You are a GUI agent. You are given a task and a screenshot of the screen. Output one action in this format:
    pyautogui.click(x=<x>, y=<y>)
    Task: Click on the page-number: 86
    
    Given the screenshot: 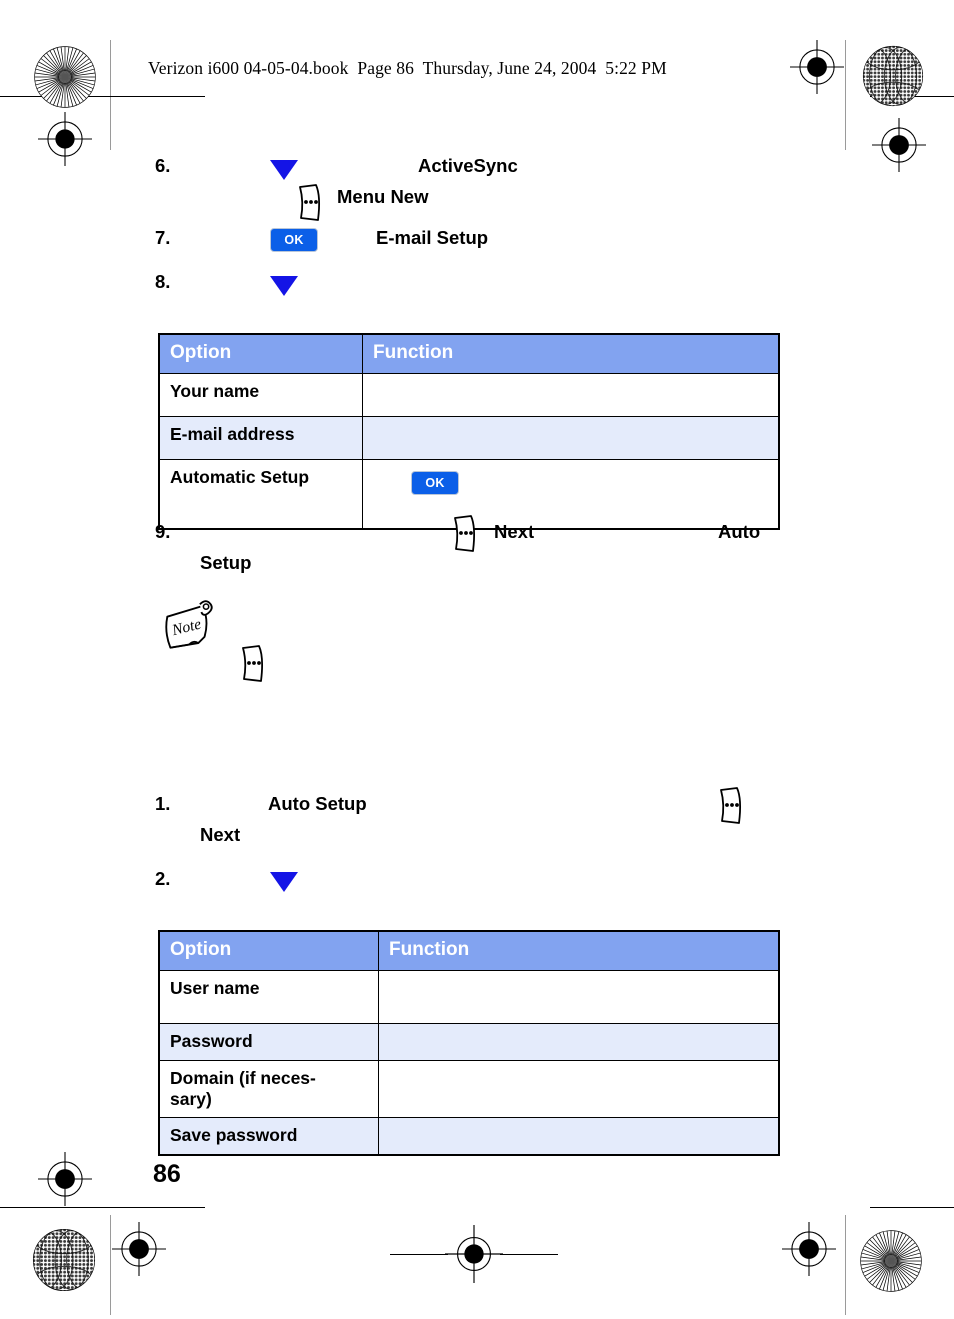 What is the action you would take?
    pyautogui.click(x=167, y=1174)
    